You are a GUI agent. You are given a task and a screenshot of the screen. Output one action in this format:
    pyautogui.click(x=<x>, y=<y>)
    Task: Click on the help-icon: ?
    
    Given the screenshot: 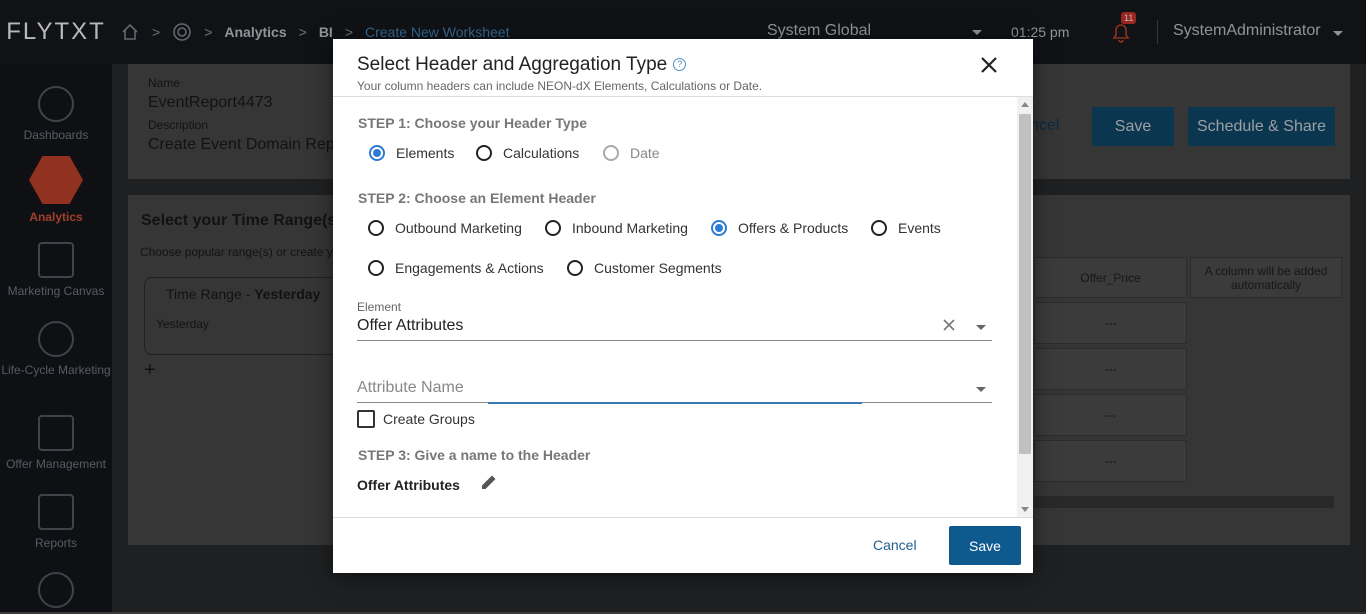 What is the action you would take?
    pyautogui.click(x=680, y=65)
    